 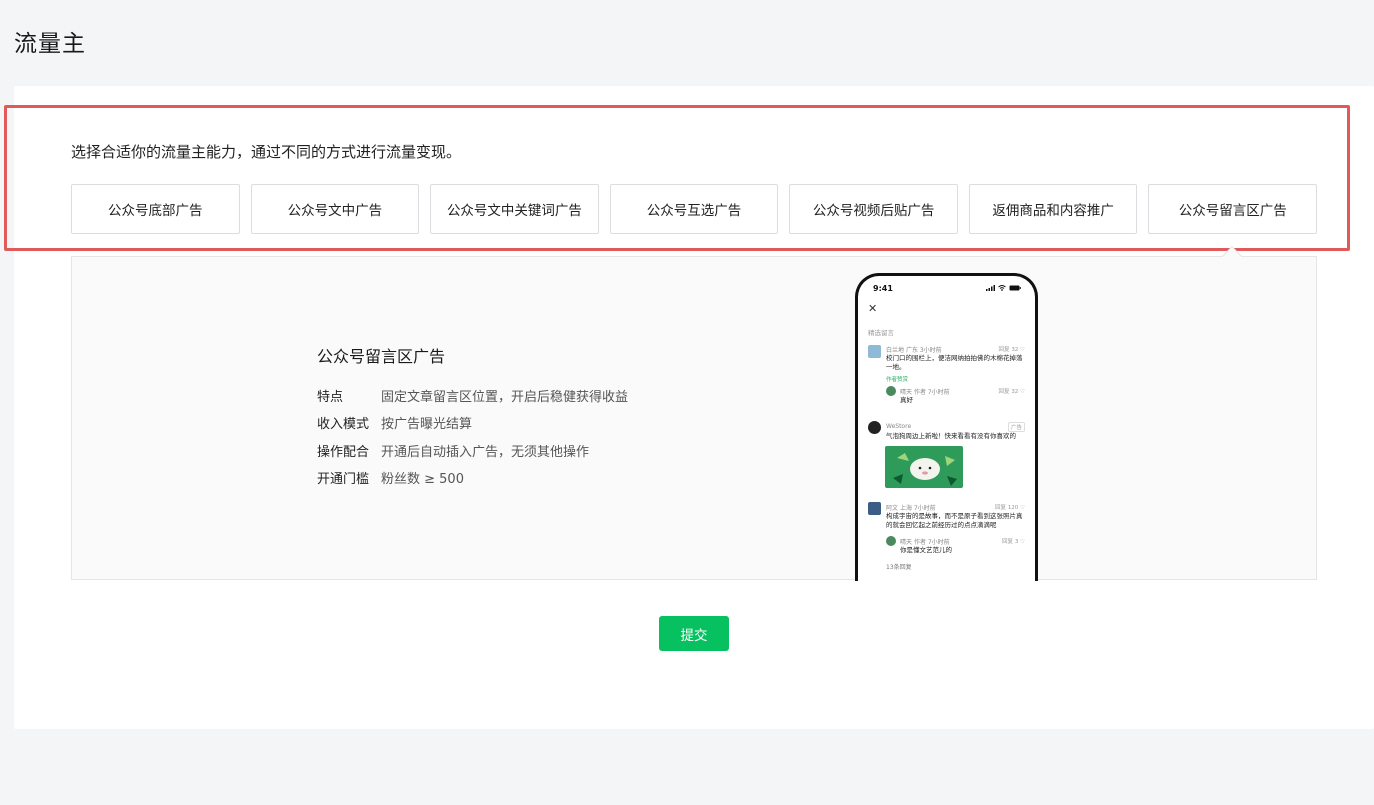 I want to click on feature-value: 按广告曝光结算, so click(x=427, y=424).